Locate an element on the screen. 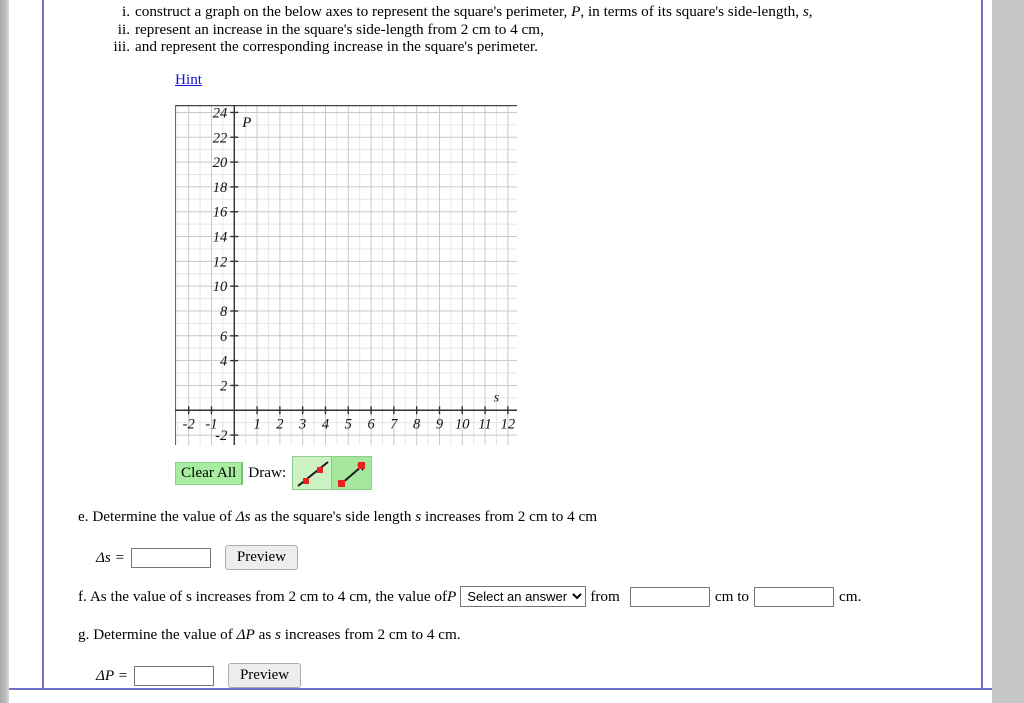 The height and width of the screenshot is (703, 1024). y-tick-label: 14 is located at coordinates (220, 238).